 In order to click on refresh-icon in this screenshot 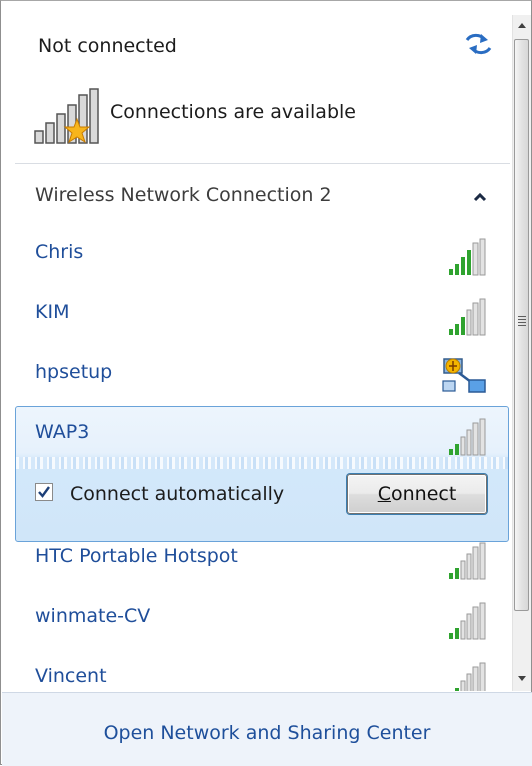, I will do `click(479, 44)`.